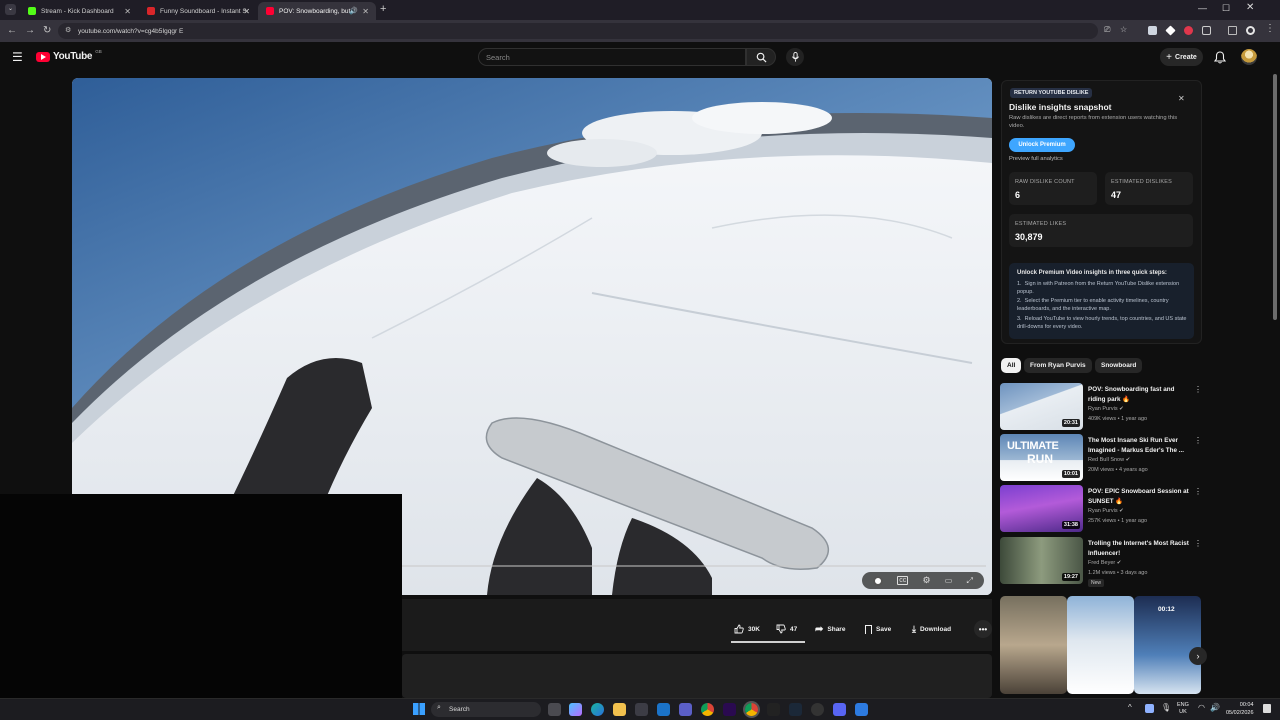 The width and height of the screenshot is (1280, 720). Describe the element at coordinates (1041, 508) in the screenshot. I see `video-thumbnail: 31:38` at that location.